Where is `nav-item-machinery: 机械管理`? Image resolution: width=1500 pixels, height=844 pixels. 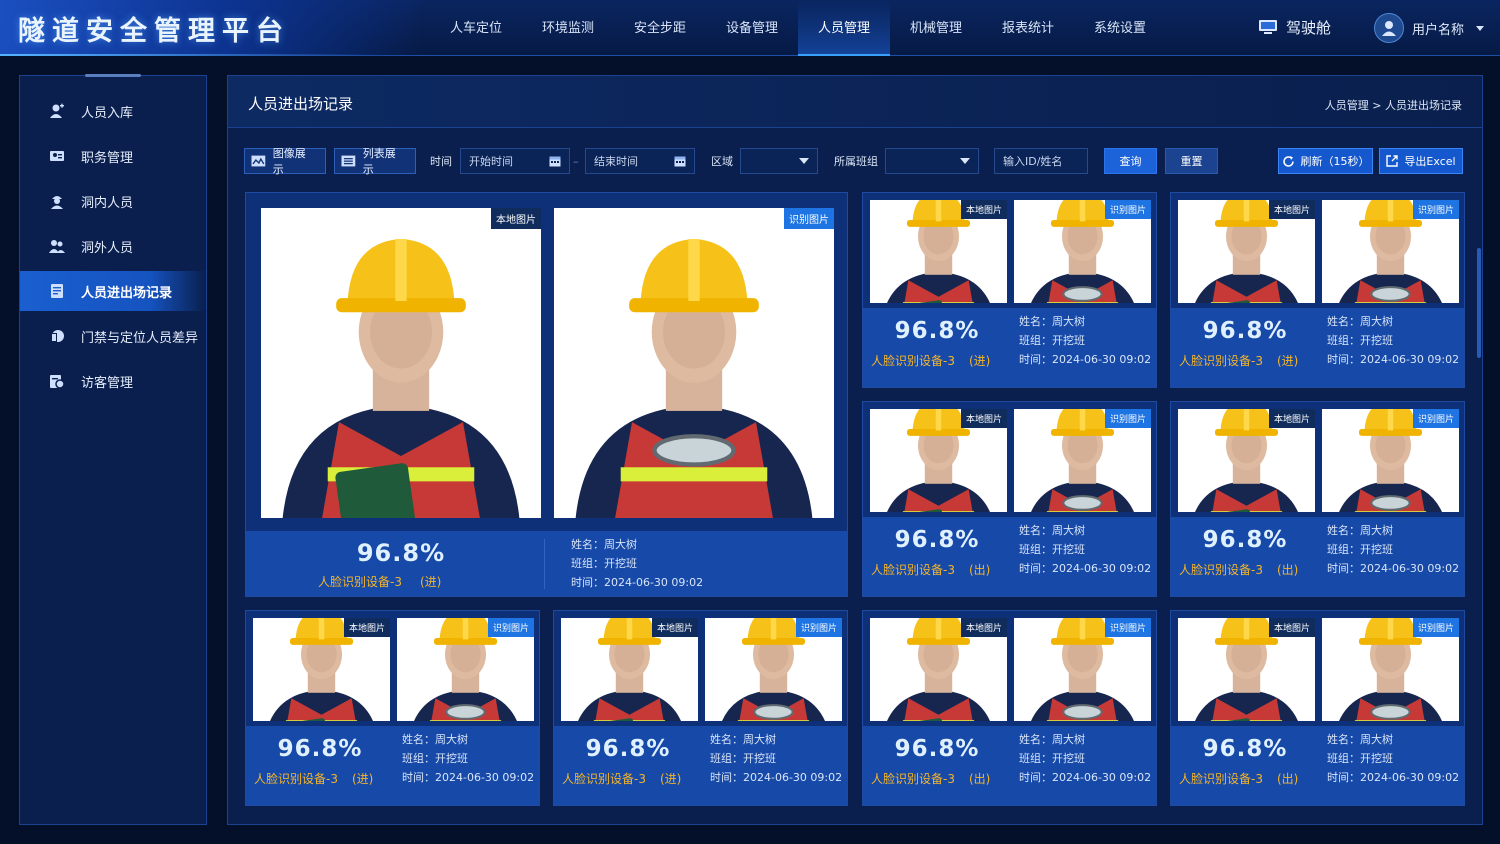
nav-item-machinery: 机械管理 is located at coordinates (936, 28).